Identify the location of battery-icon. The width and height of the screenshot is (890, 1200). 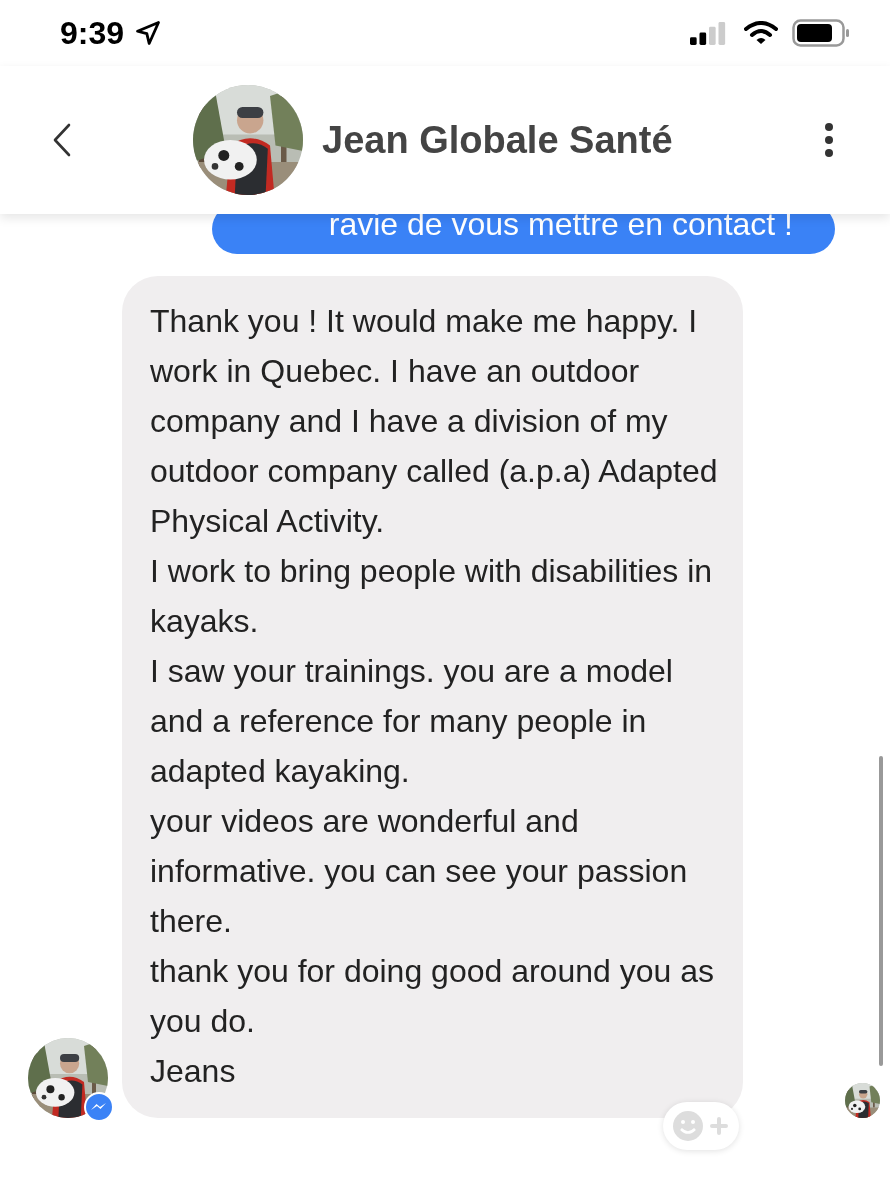
(821, 33).